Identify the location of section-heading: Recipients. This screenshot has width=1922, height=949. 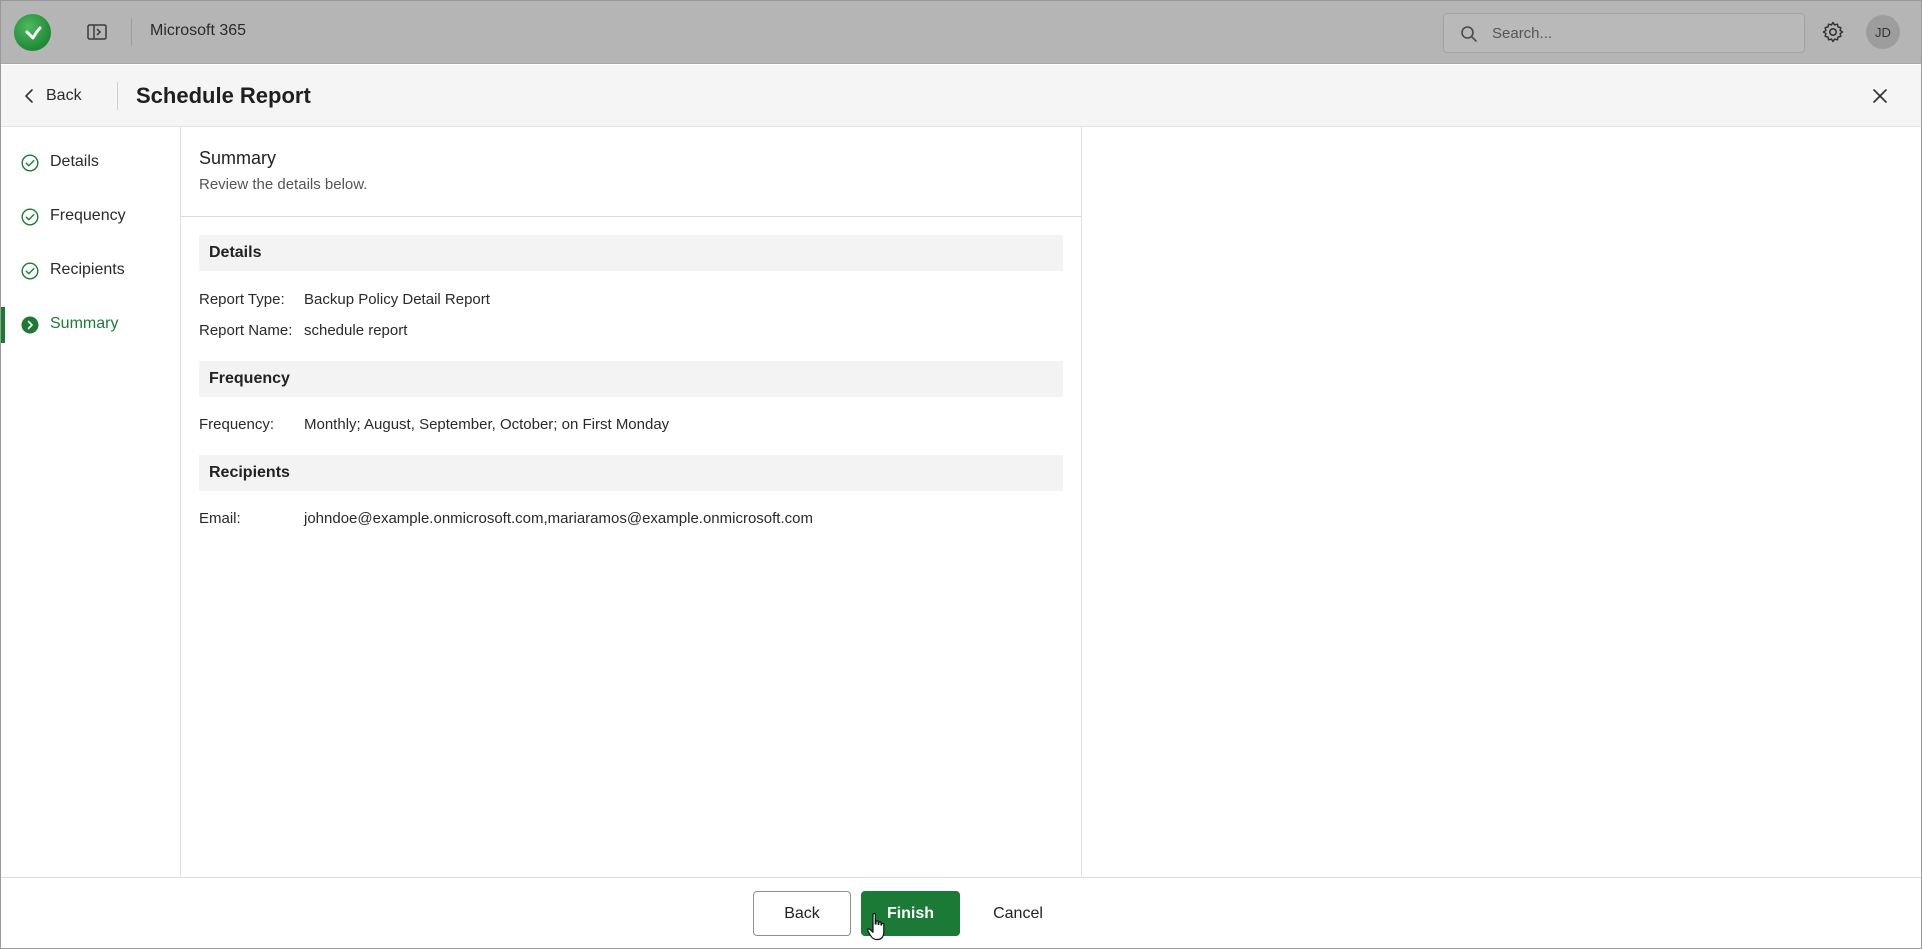
(249, 472).